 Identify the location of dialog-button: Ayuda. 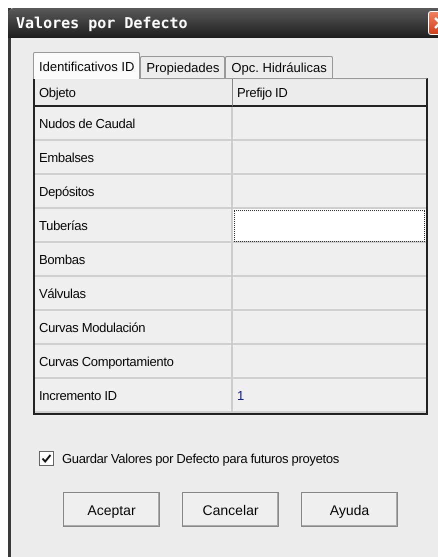
(349, 509).